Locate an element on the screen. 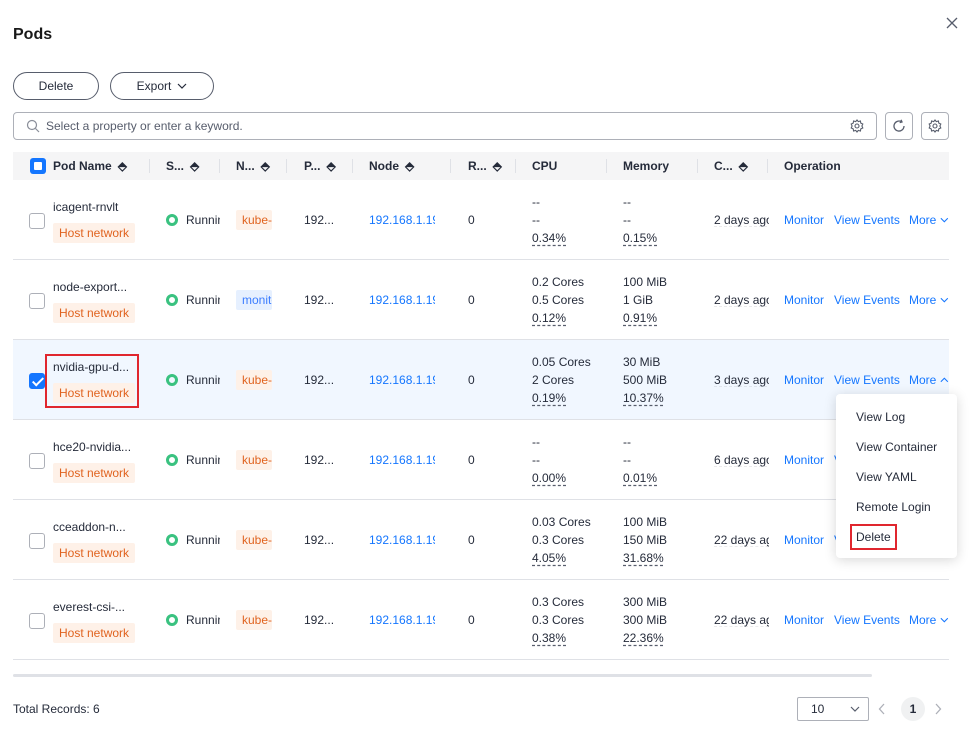 The image size is (972, 747). menu-delete: Delete is located at coordinates (896, 537).